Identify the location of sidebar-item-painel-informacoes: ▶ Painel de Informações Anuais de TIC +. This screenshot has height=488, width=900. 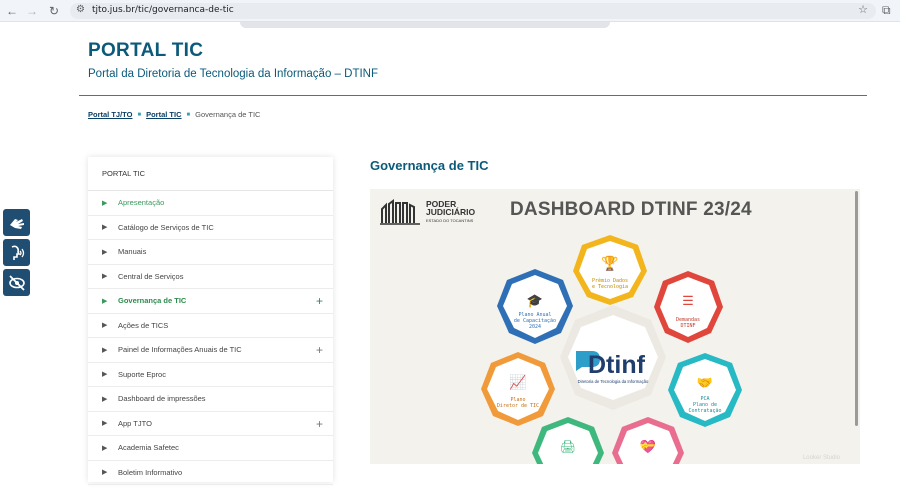
(210, 350).